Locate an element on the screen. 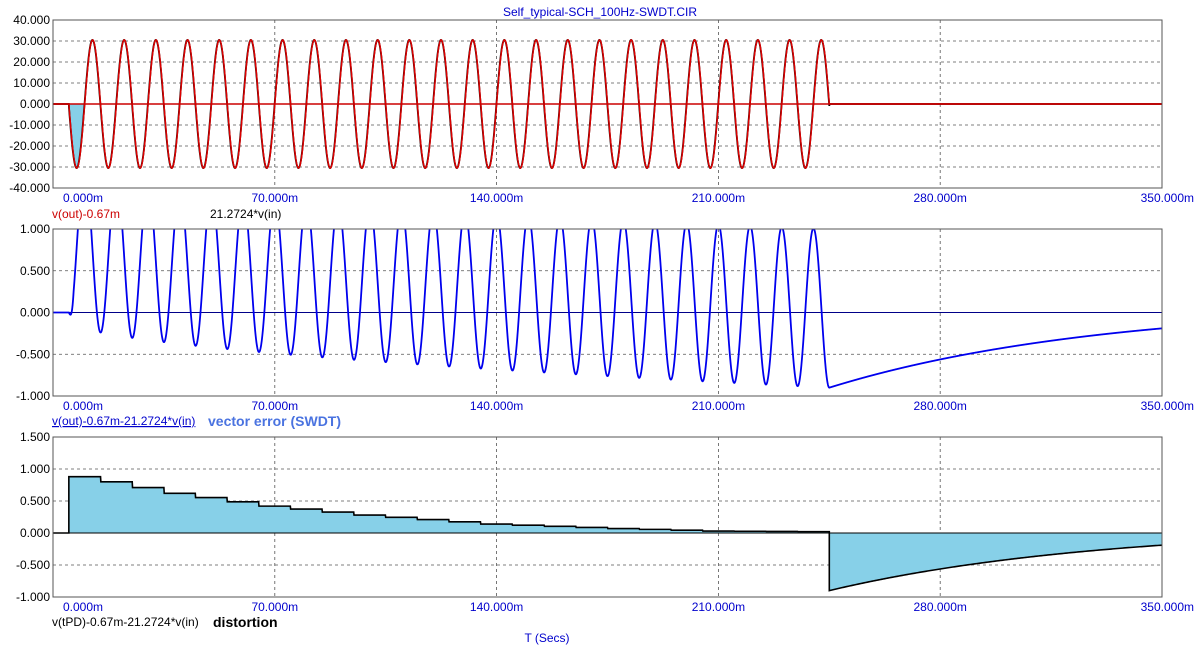  y-tick-label: 20.000 is located at coordinates (31, 62).